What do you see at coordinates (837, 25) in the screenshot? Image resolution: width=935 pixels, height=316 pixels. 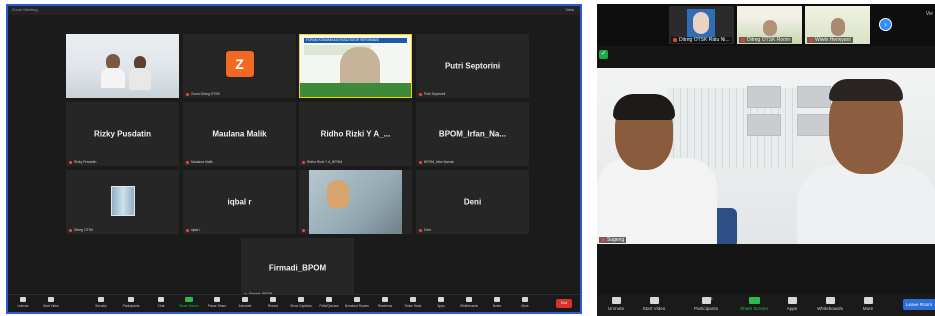 I see `thumbnail-wiwin: Wiwin Herwyani` at bounding box center [837, 25].